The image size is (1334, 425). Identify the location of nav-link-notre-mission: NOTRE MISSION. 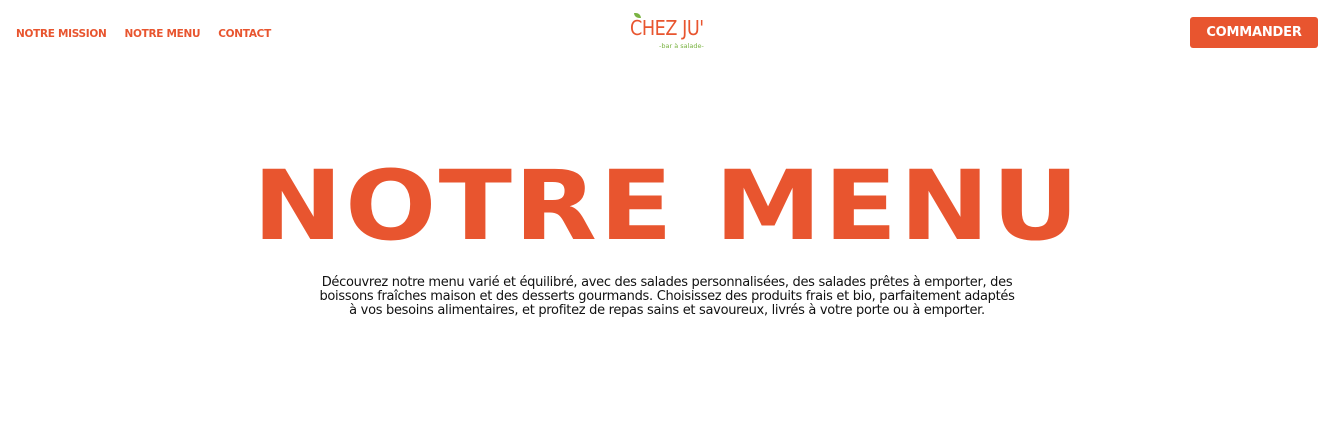
(61, 34).